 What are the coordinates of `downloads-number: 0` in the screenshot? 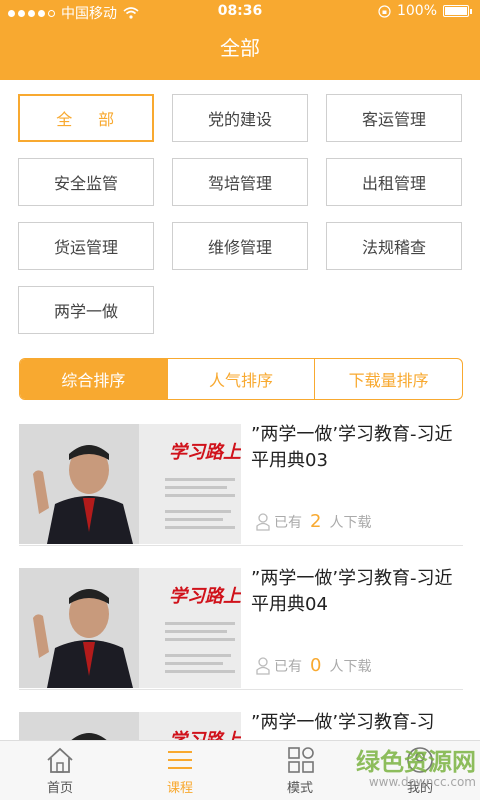 It's located at (316, 665).